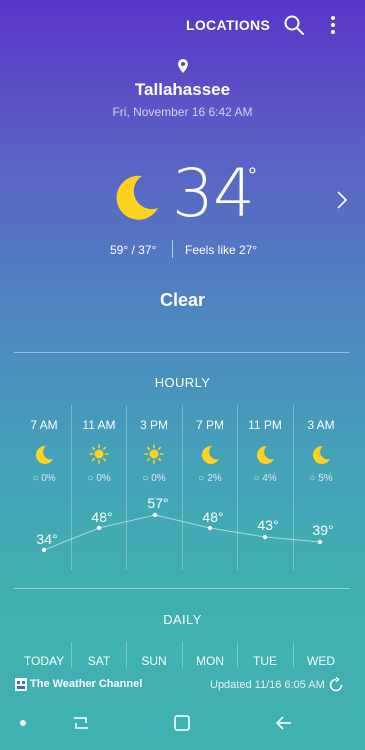 The image size is (365, 750). What do you see at coordinates (44, 661) in the screenshot?
I see `day-label: TODAY` at bounding box center [44, 661].